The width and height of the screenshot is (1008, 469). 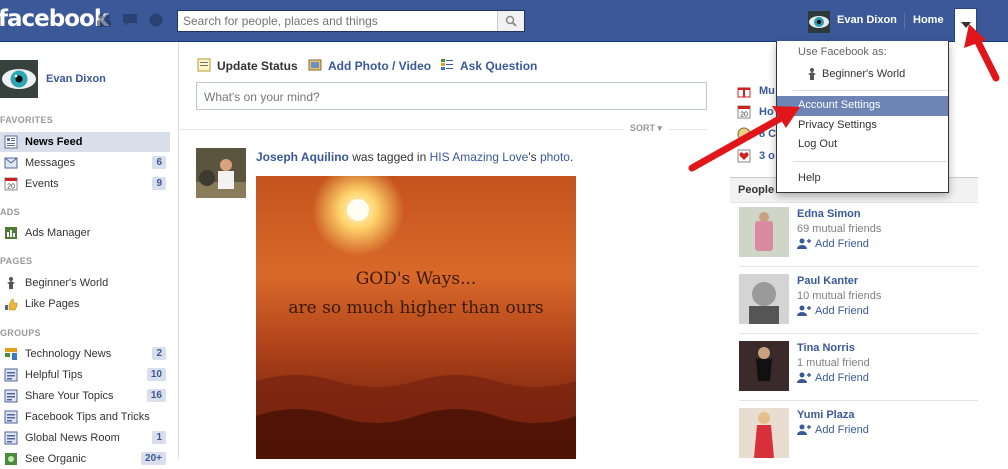 What do you see at coordinates (819, 22) in the screenshot?
I see `user-avatar` at bounding box center [819, 22].